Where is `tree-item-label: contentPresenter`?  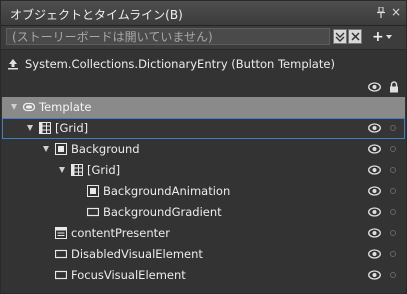
tree-item-label: contentPresenter is located at coordinates (120, 233).